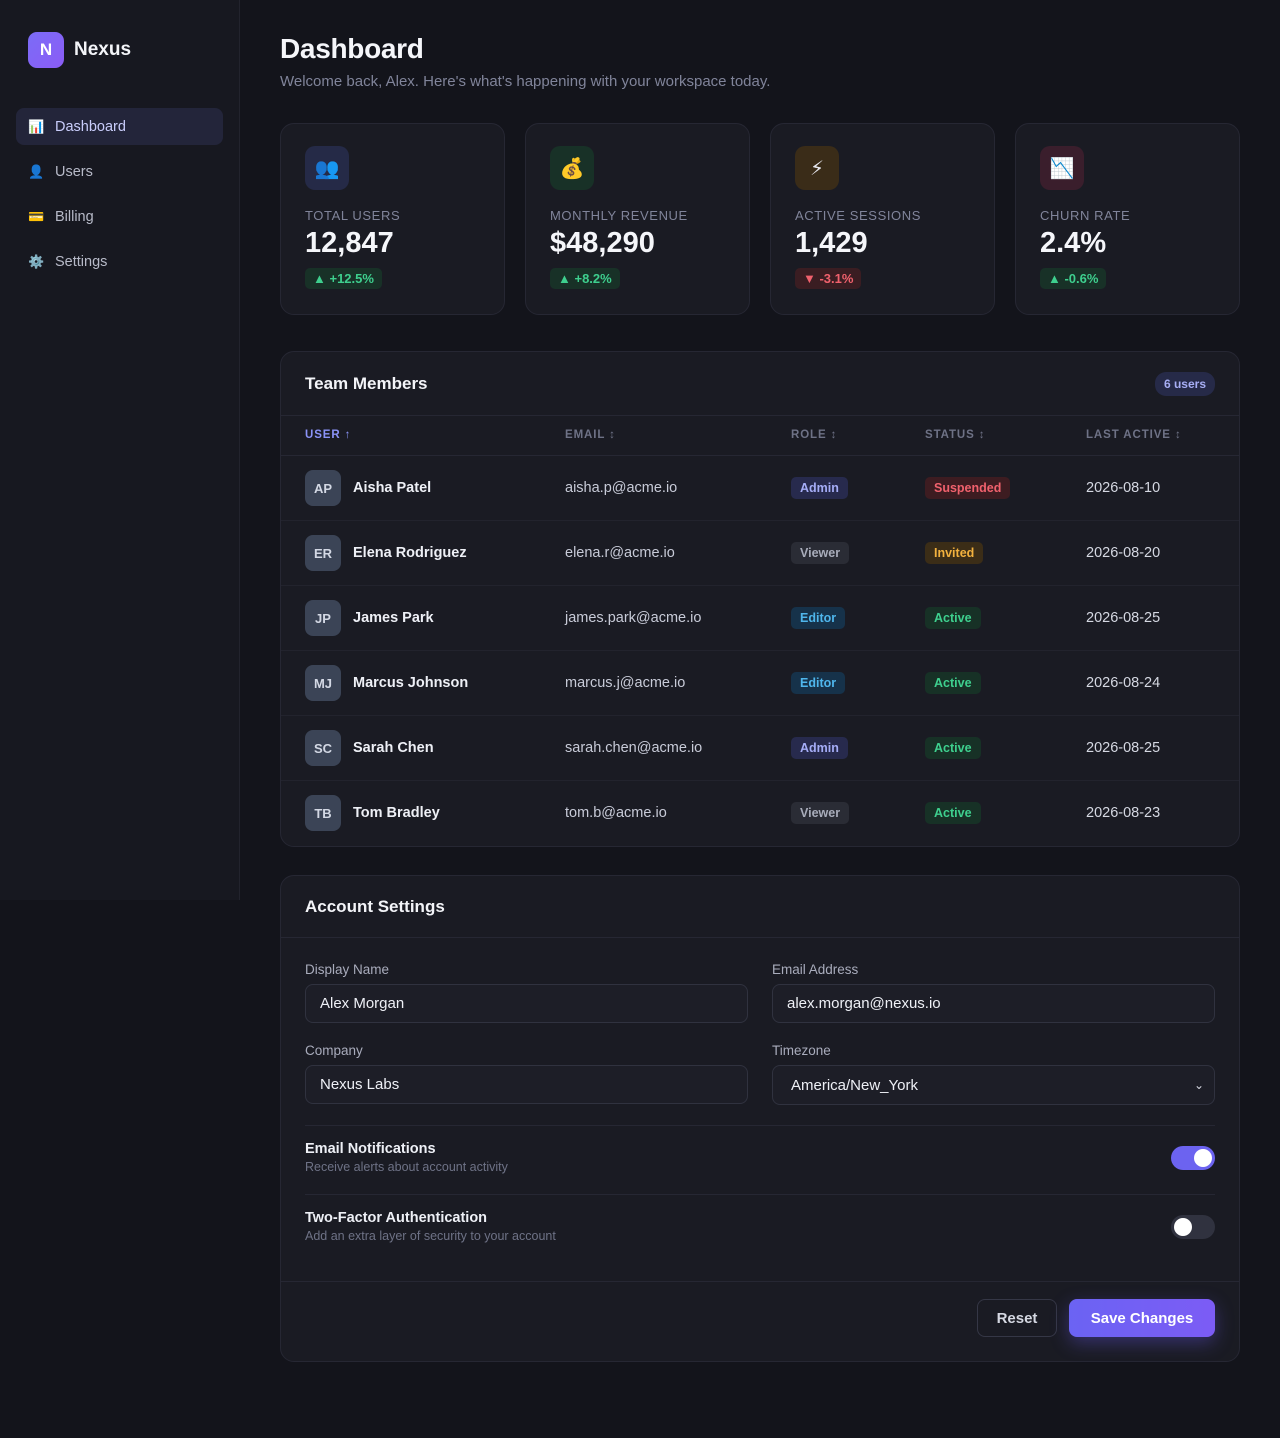 The width and height of the screenshot is (1280, 1438). Describe the element at coordinates (968, 488) in the screenshot. I see `status-badge: Suspended` at that location.